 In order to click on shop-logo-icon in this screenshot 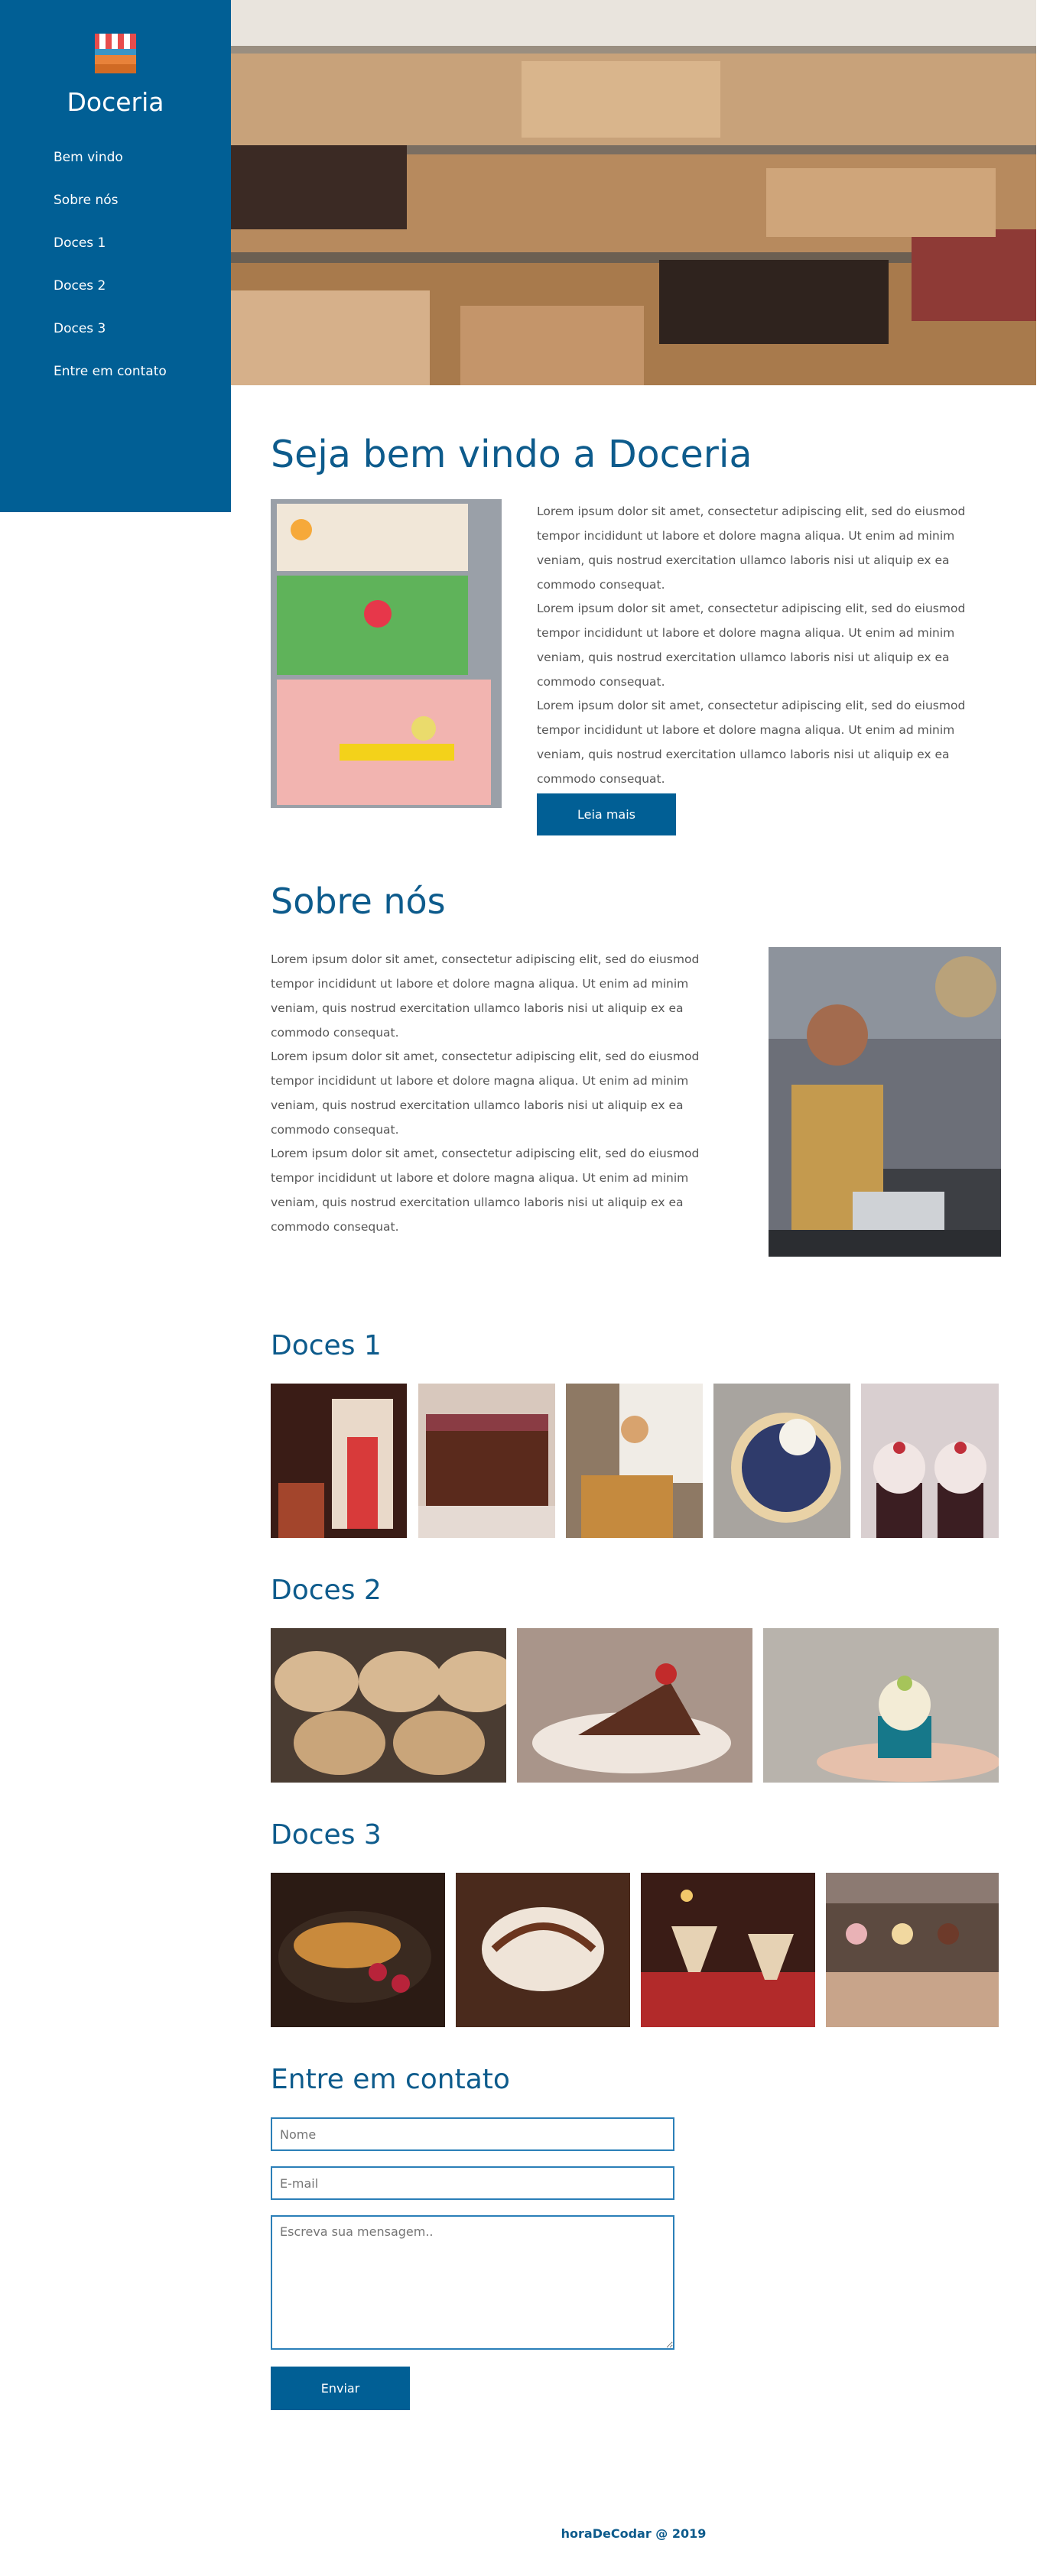, I will do `click(115, 52)`.